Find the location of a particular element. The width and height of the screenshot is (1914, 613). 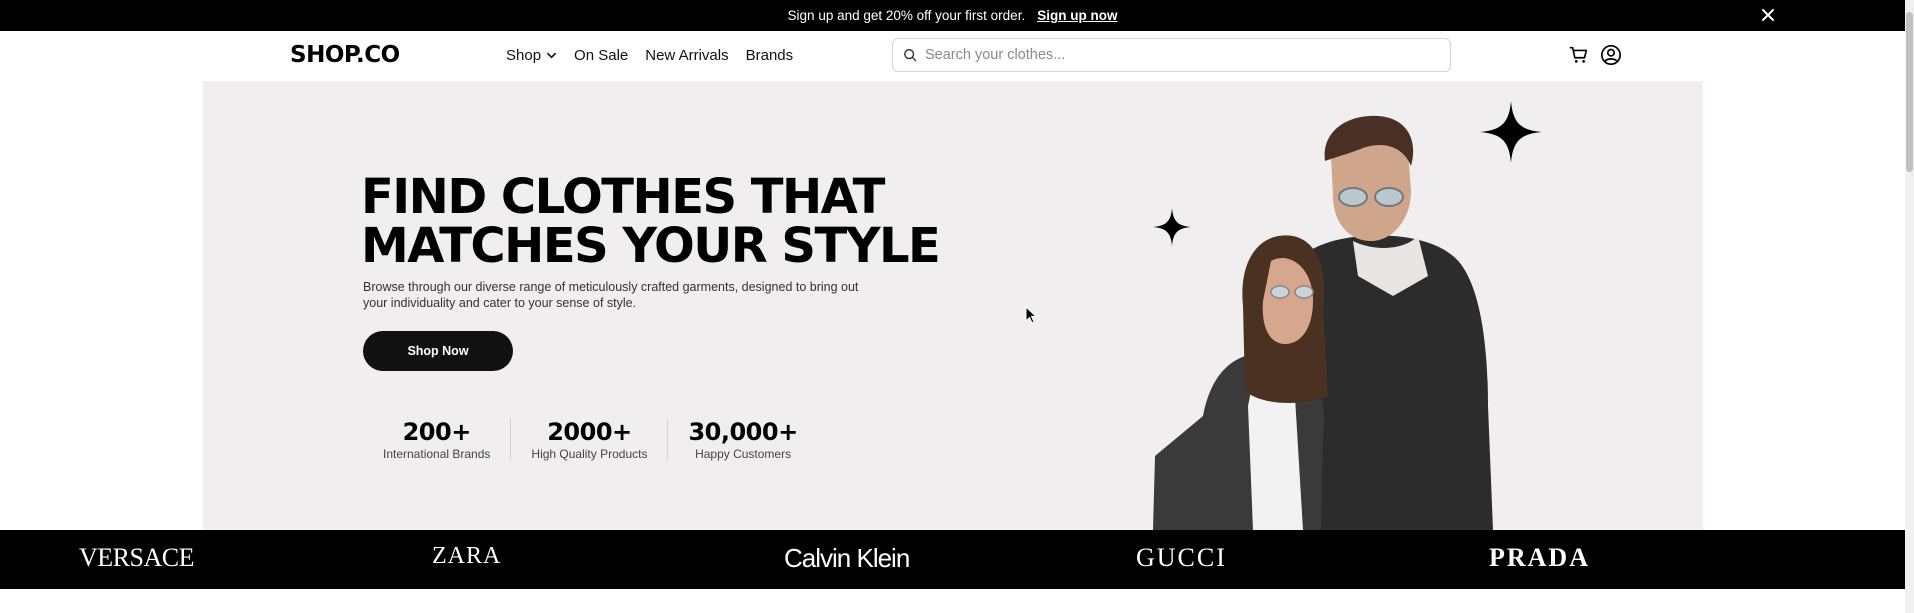

chevron-down-icon is located at coordinates (552, 55).